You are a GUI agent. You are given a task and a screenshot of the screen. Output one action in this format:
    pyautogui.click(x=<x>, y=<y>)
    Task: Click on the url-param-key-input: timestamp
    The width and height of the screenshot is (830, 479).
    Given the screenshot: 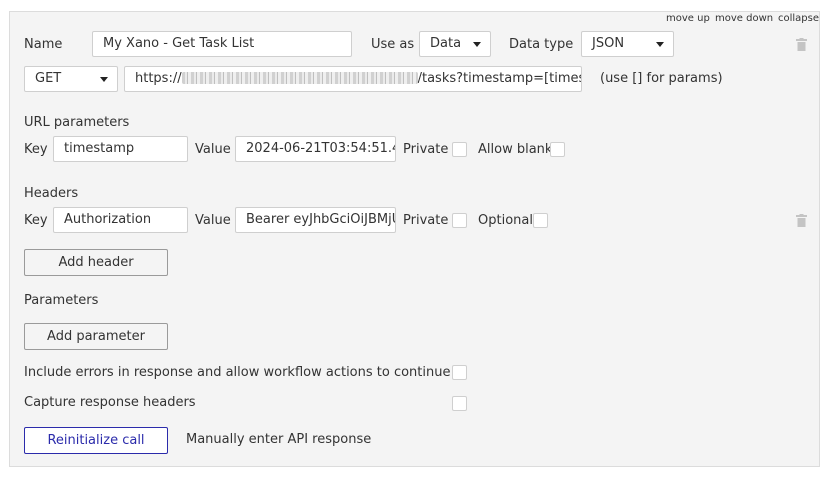 What is the action you would take?
    pyautogui.click(x=120, y=149)
    